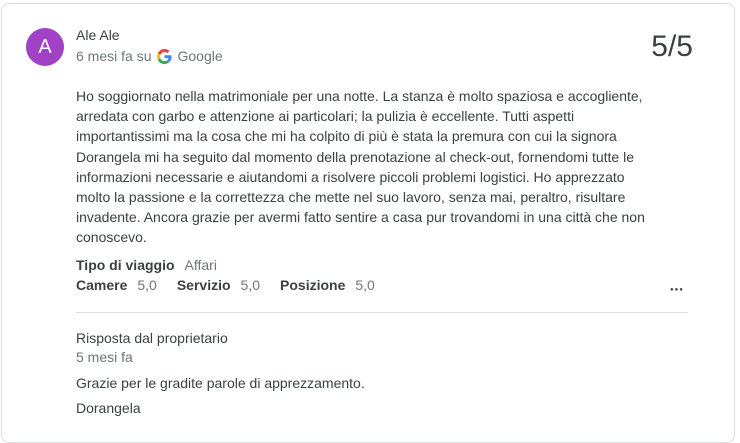 The image size is (740, 443). Describe the element at coordinates (382, 312) in the screenshot. I see `divider` at that location.